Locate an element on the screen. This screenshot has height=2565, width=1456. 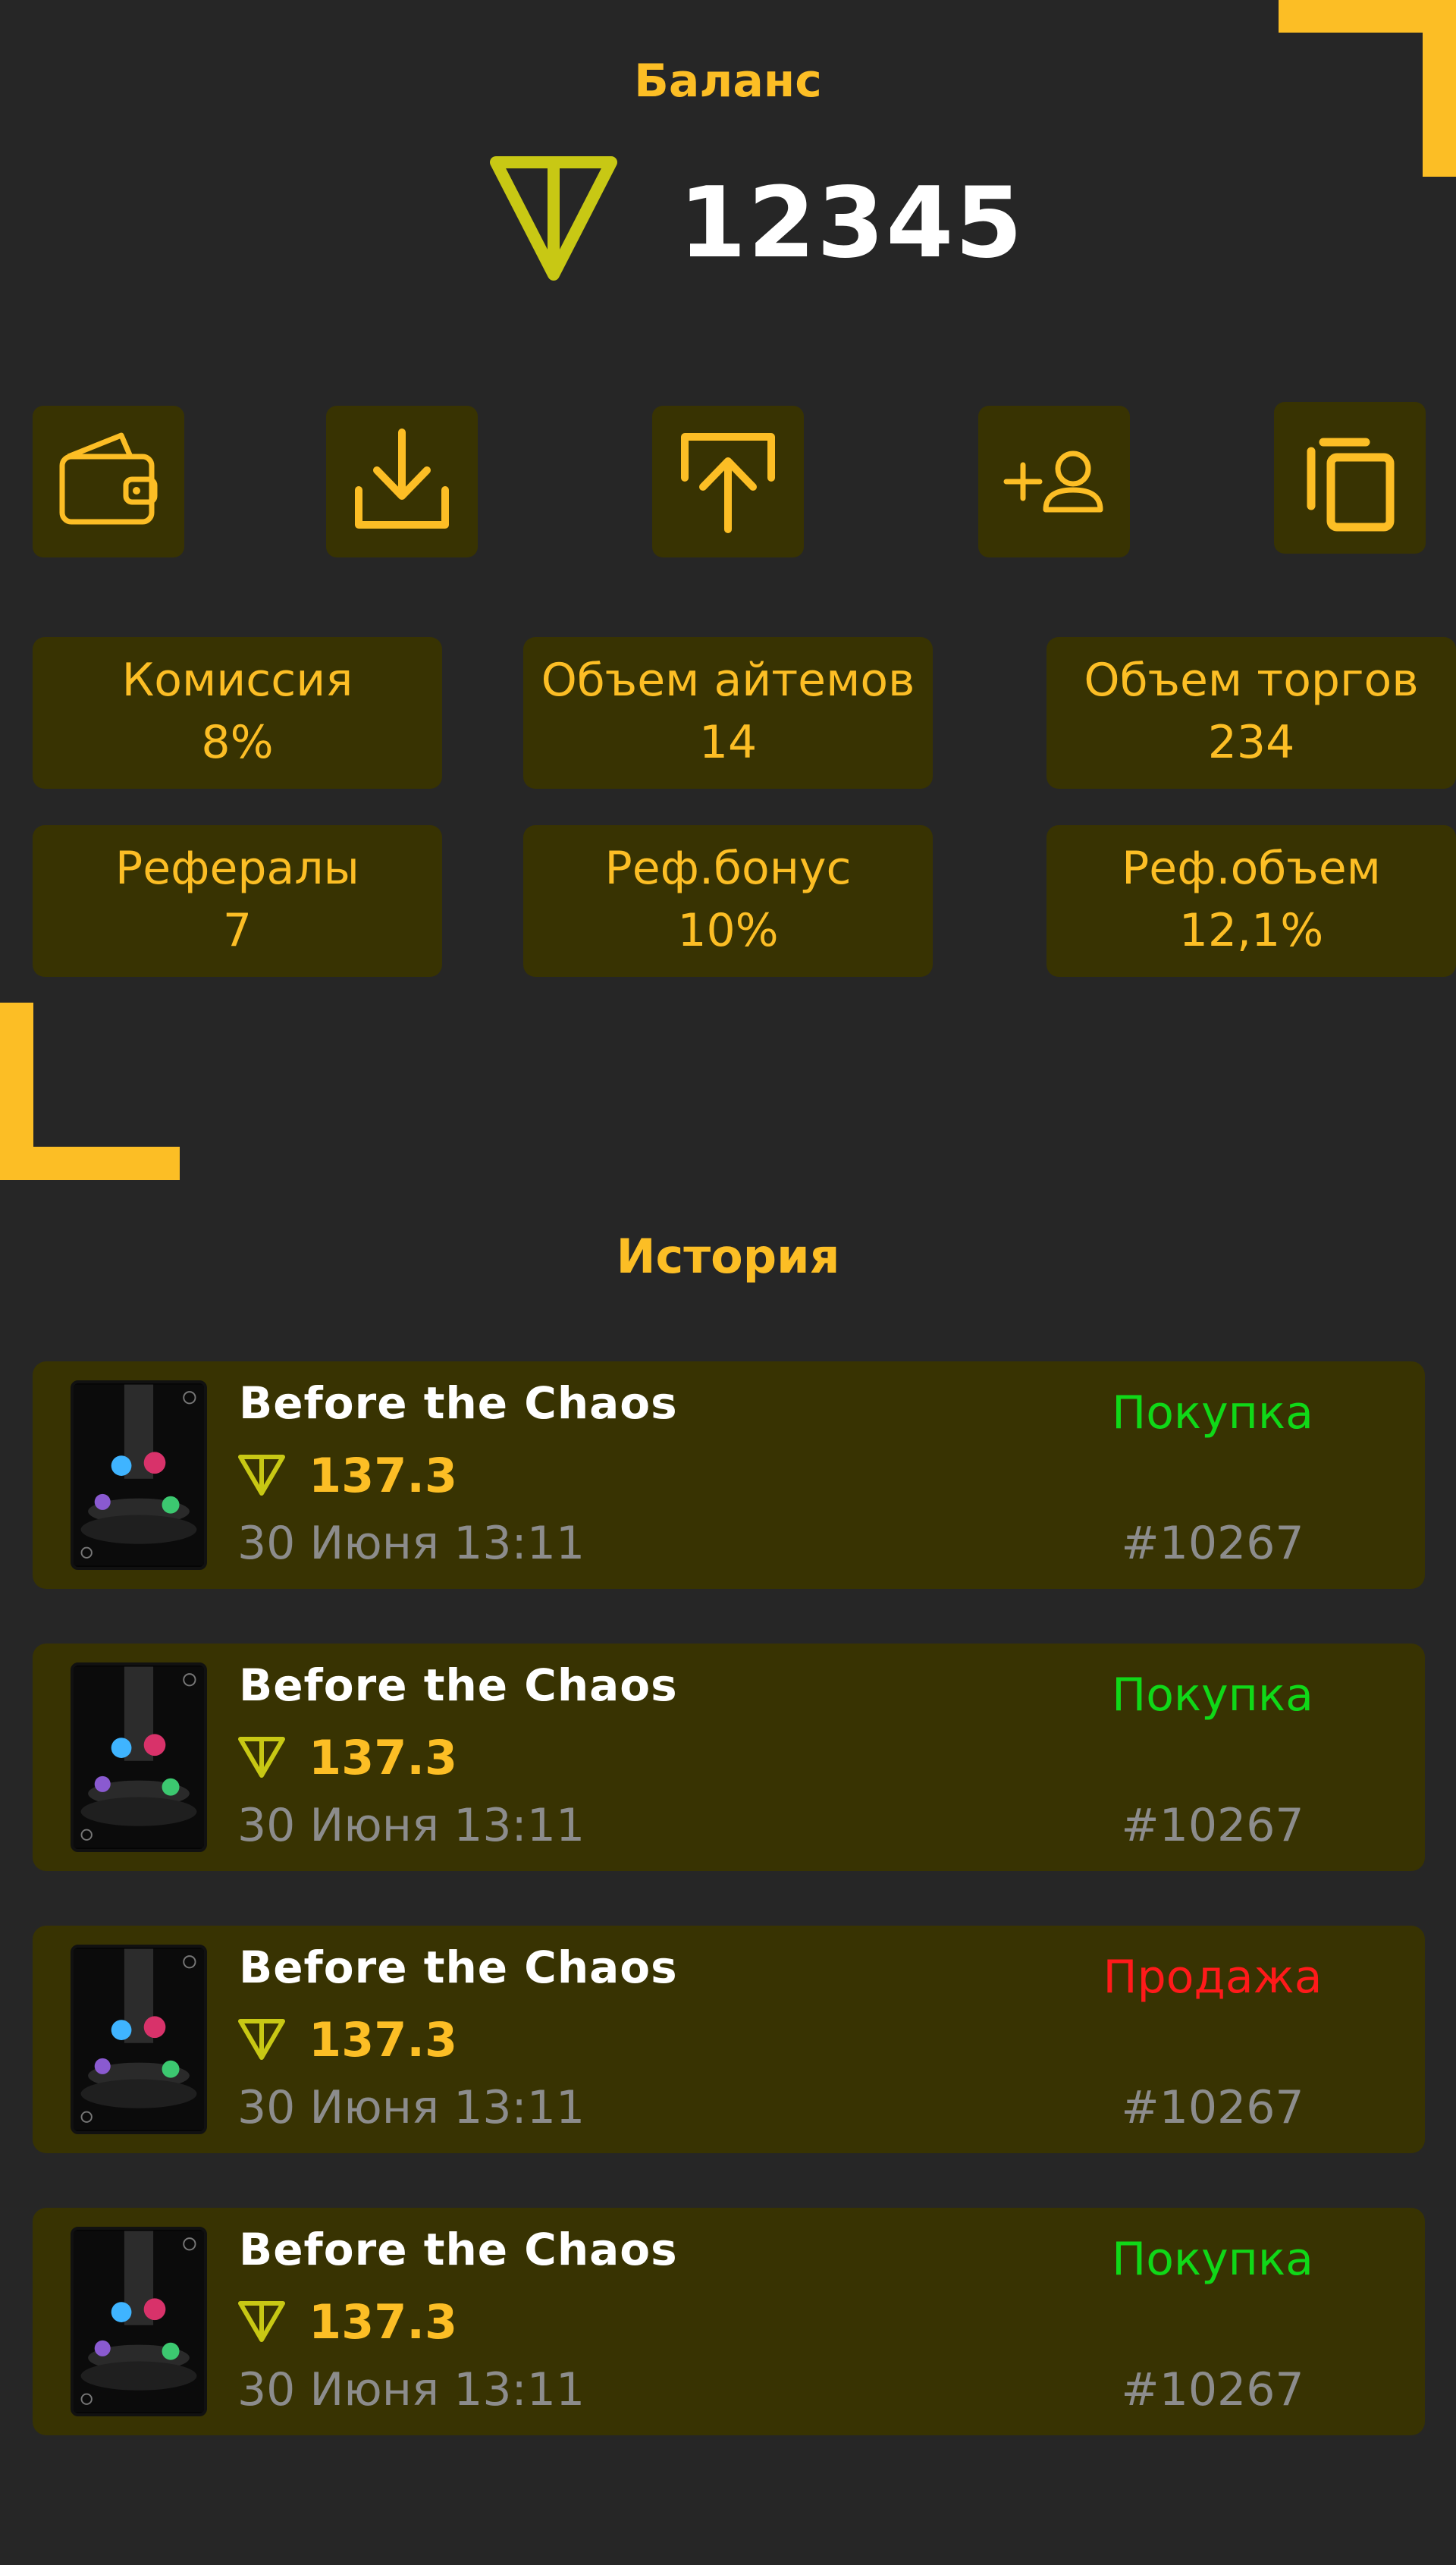
stat-value: 7 is located at coordinates (237, 930).